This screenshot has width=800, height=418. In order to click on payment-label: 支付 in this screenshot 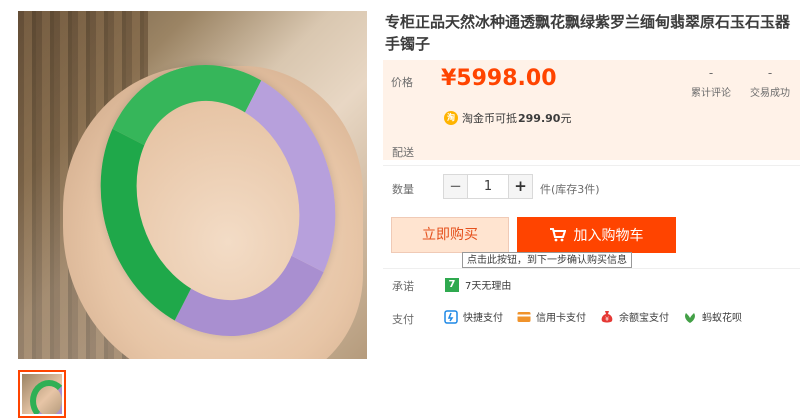, I will do `click(403, 319)`.